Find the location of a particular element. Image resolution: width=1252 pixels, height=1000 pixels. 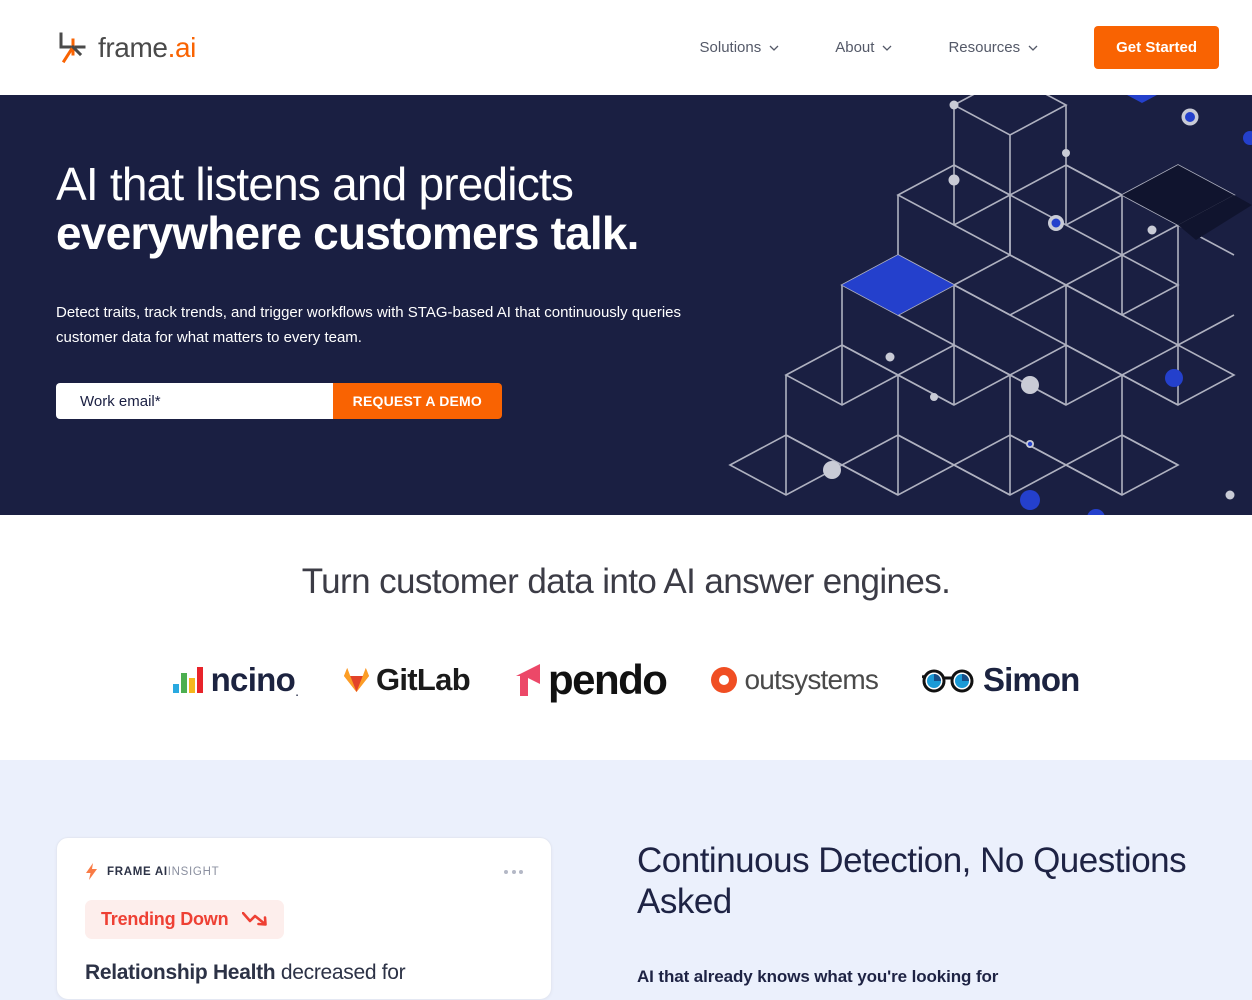

insight-card-label-light: INSIGHT is located at coordinates (193, 871).